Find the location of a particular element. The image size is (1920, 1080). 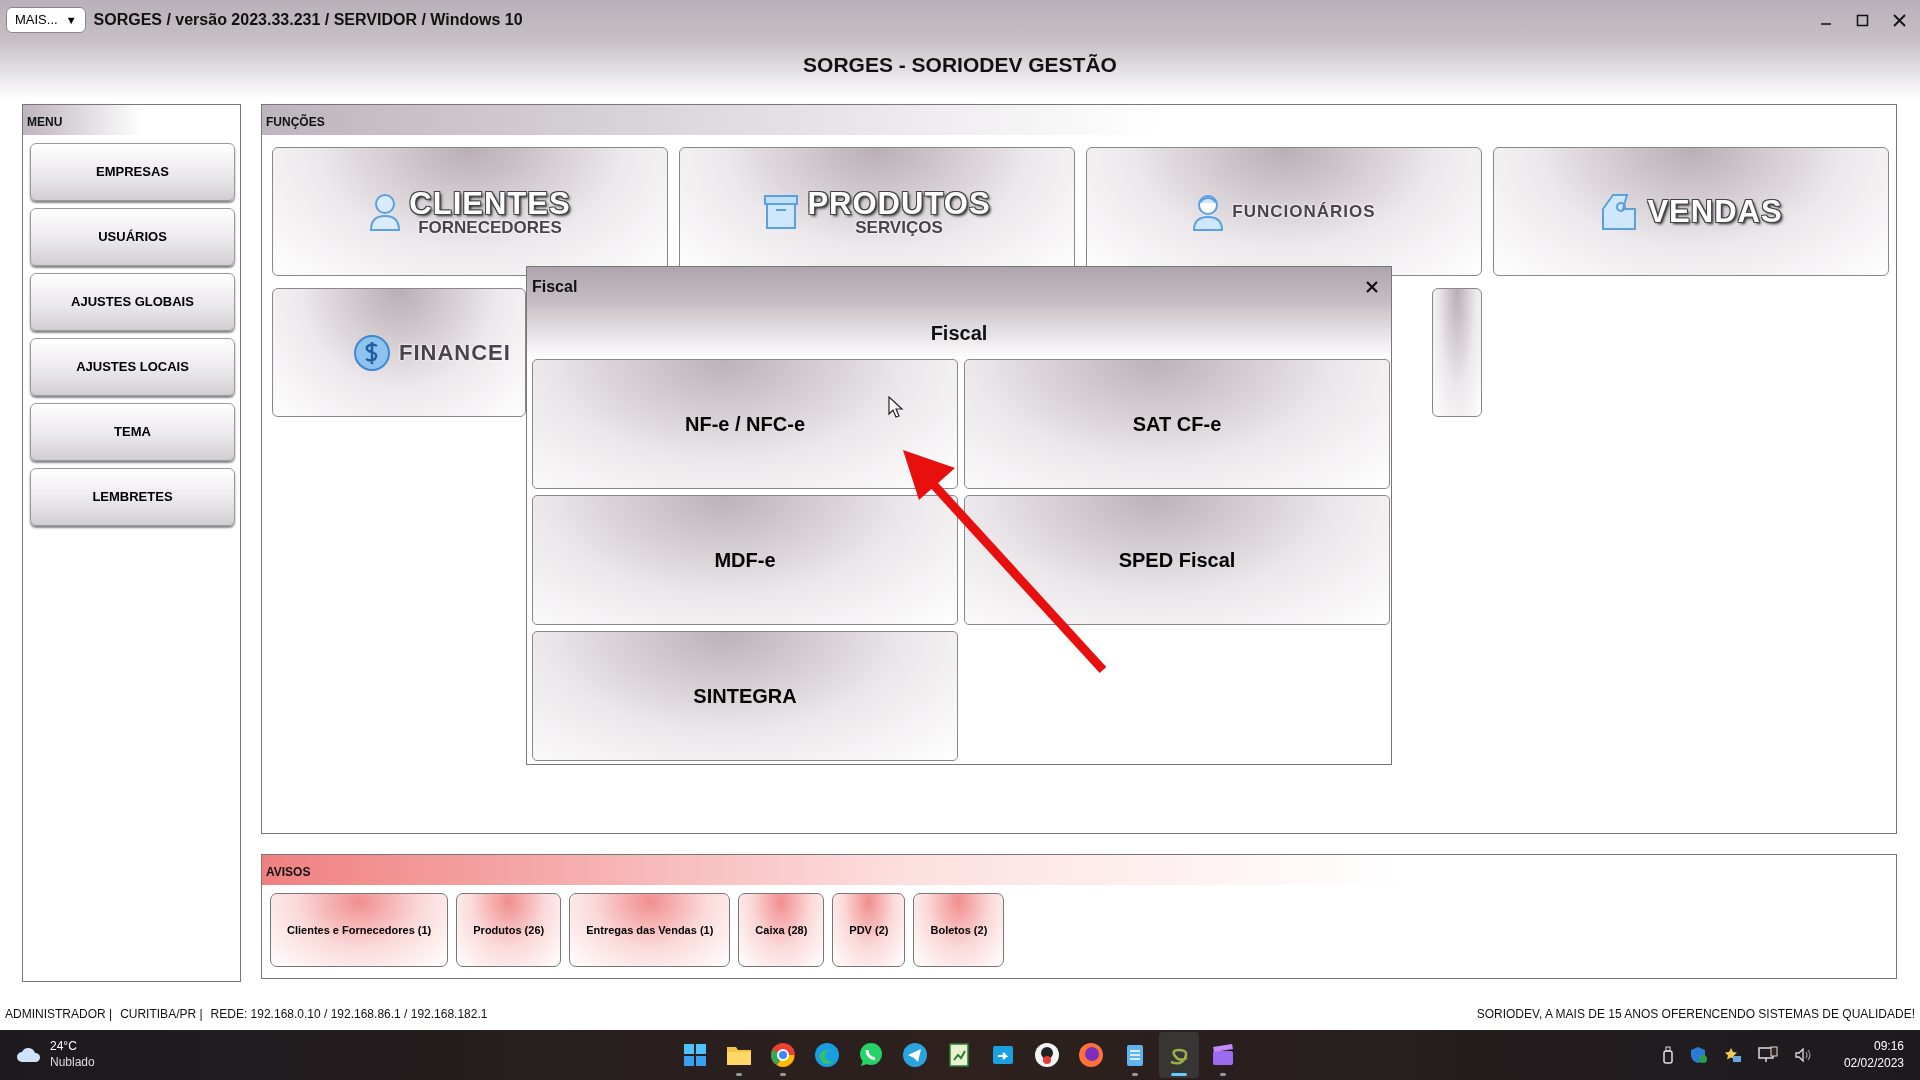

notice-button: PDV (2) is located at coordinates (869, 930).